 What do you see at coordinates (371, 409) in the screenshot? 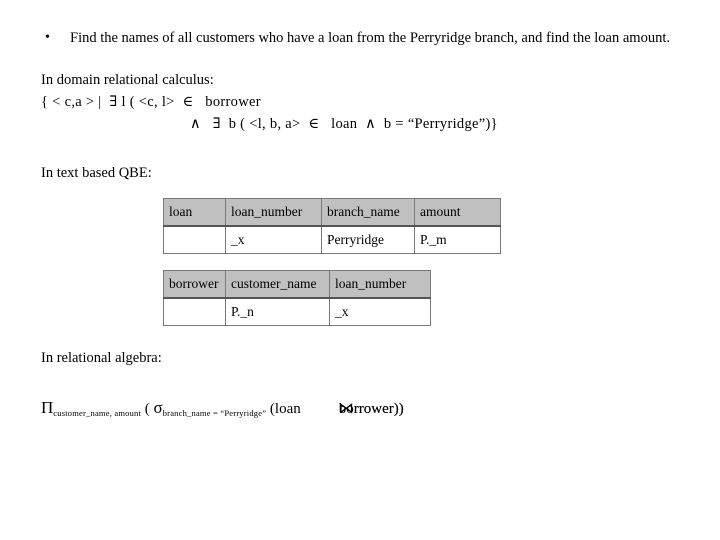
I see `join-overlap-group: borrower)) ⋈rrower))` at bounding box center [371, 409].